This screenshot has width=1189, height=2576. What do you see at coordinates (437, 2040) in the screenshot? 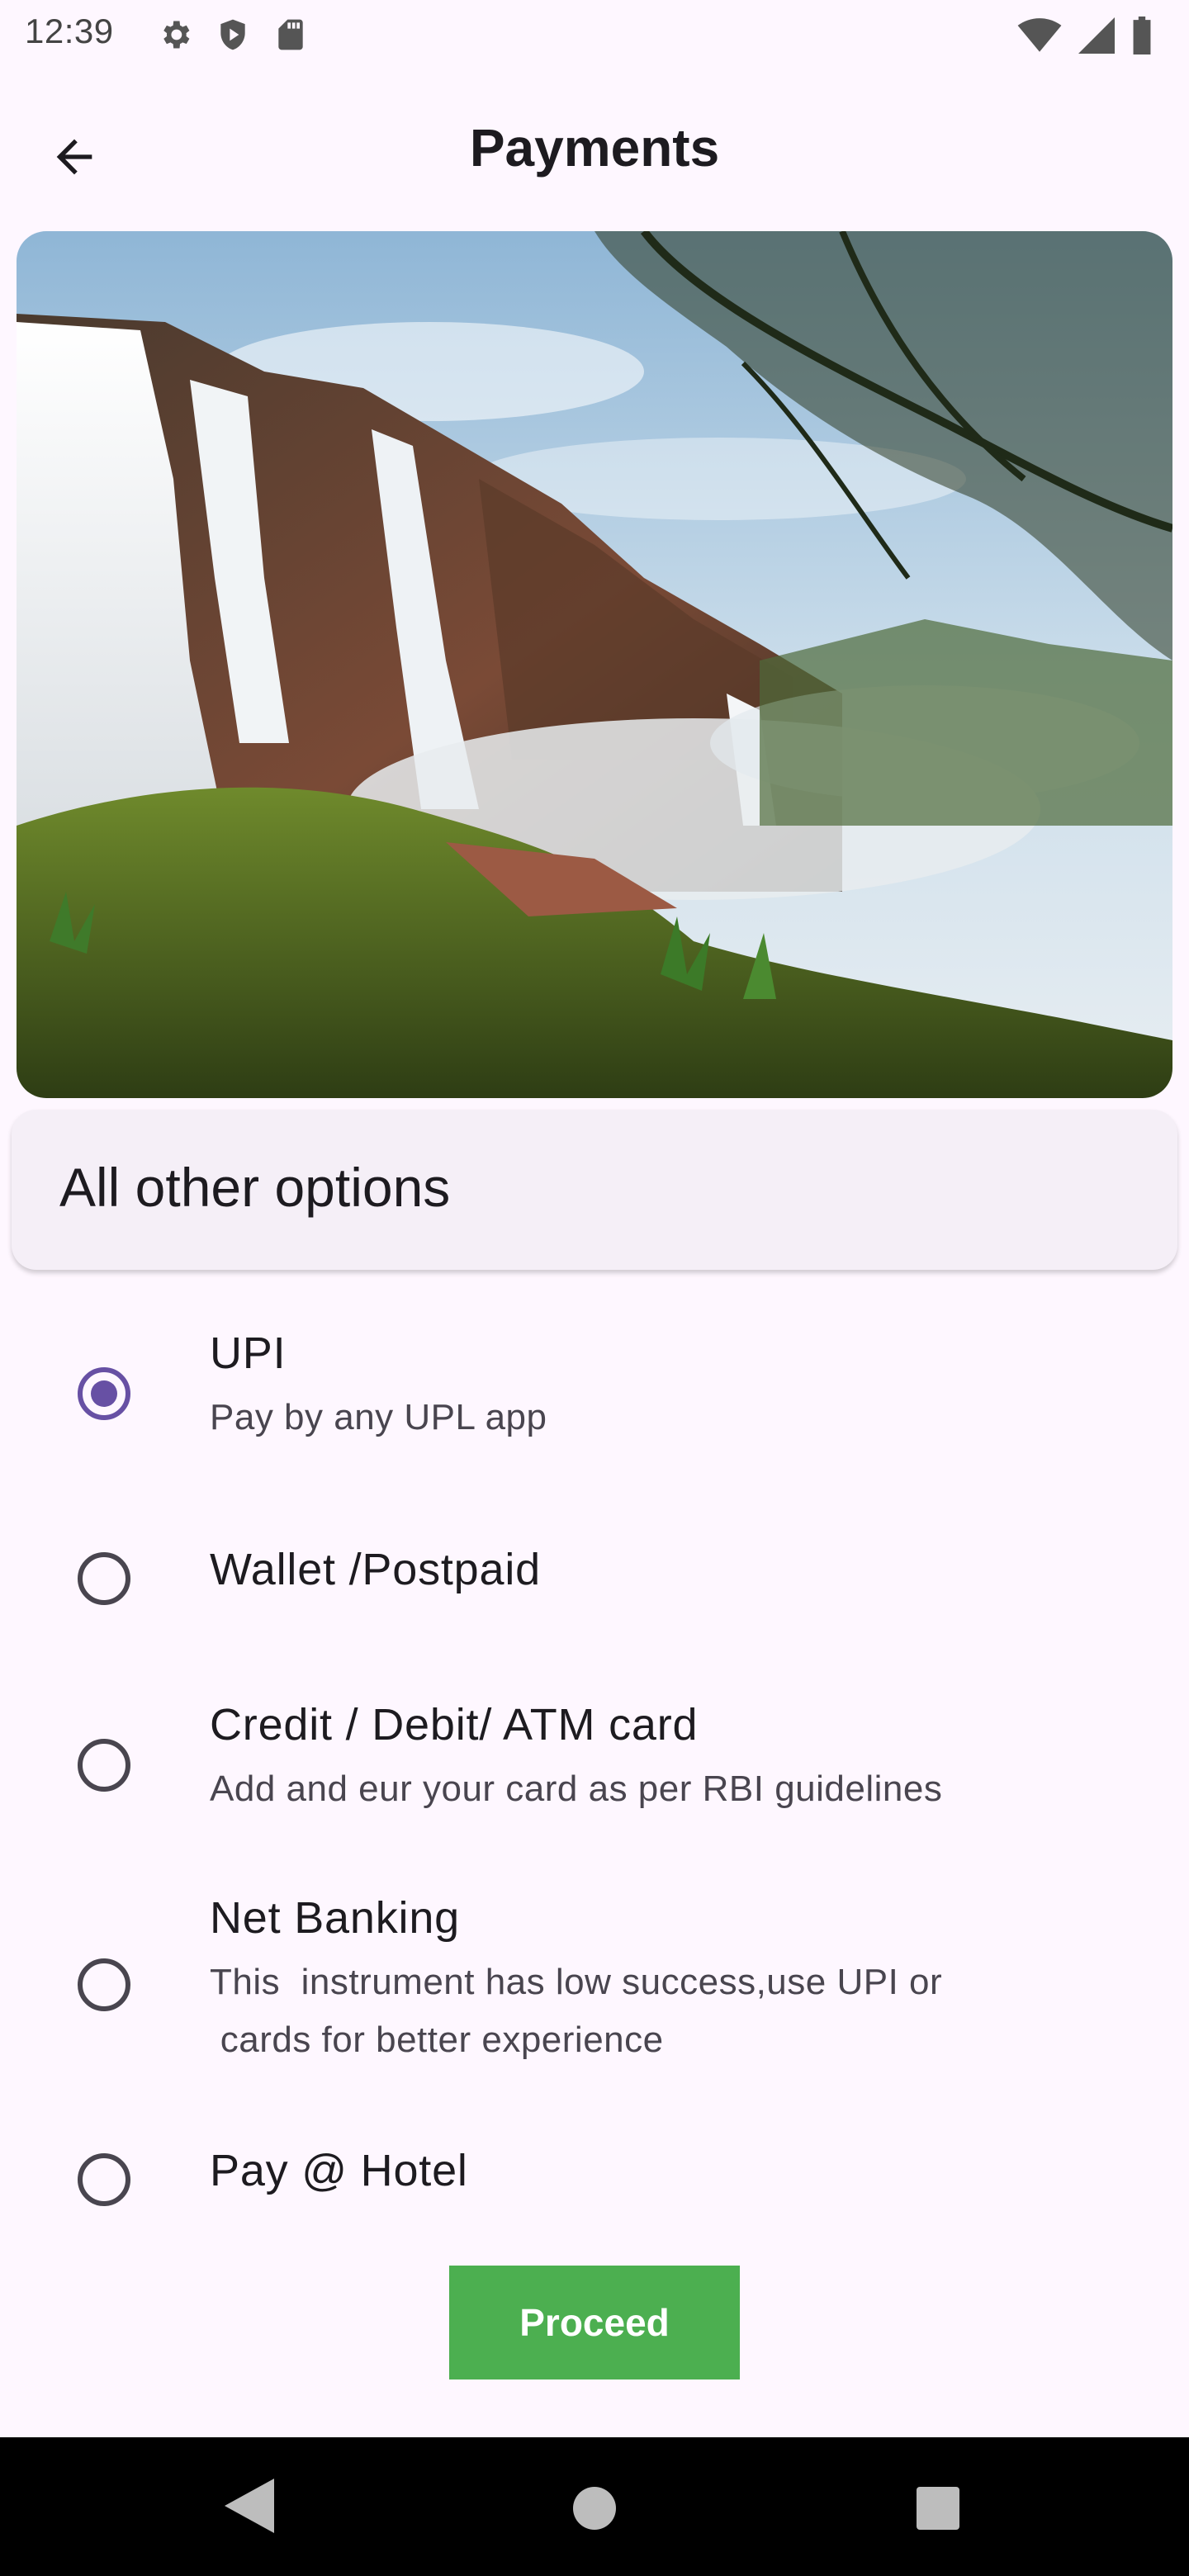
I see `netbanking-subtitle-line2: cards for better experience` at bounding box center [437, 2040].